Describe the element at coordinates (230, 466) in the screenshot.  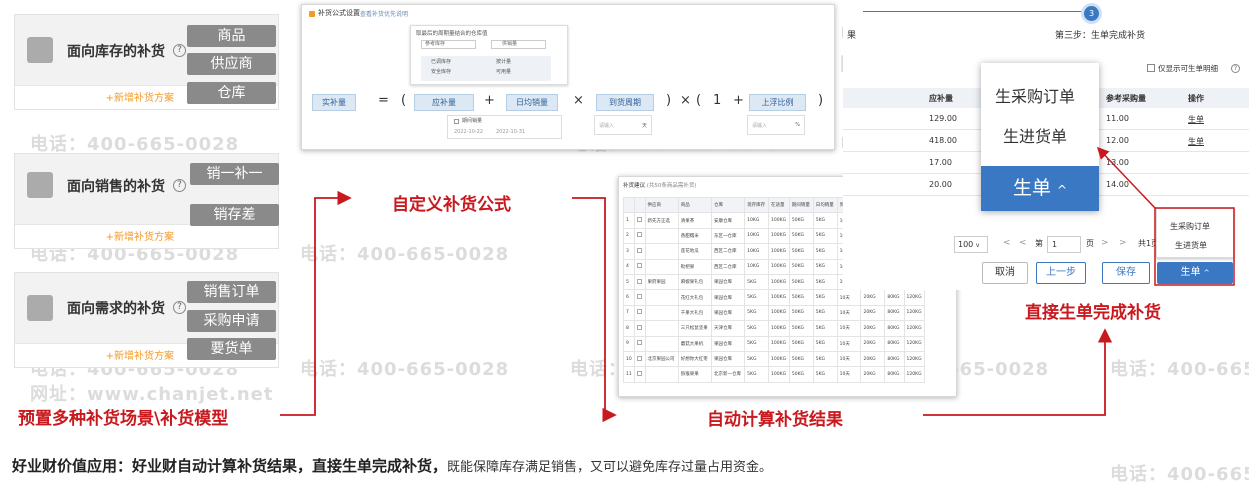
I see `footer-bold: 好业财价值应用：好业财自动计算补货结果，直接生单完成补货，` at that location.